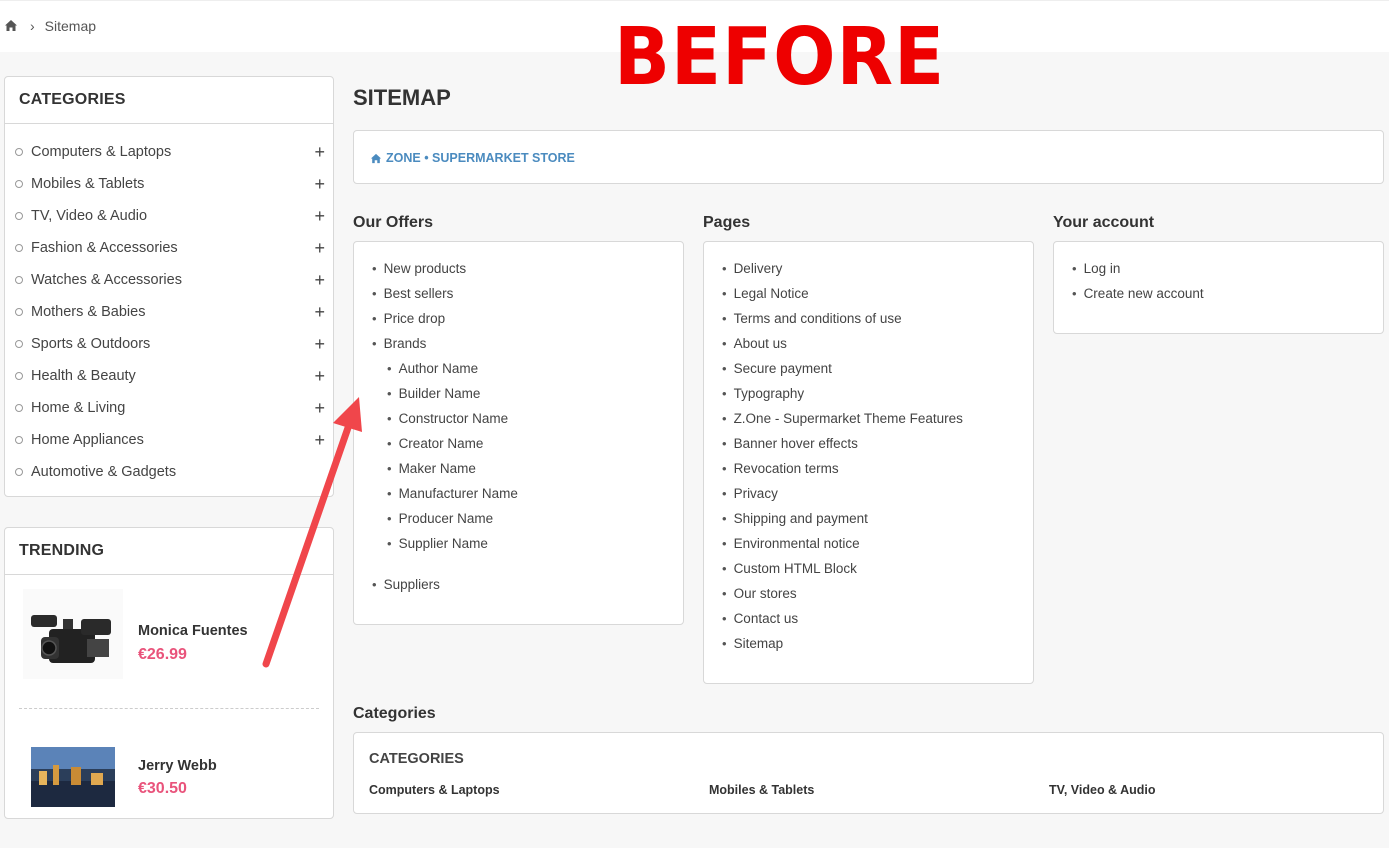 The width and height of the screenshot is (1389, 848). I want to click on brand-link: Producer Name, so click(518, 518).